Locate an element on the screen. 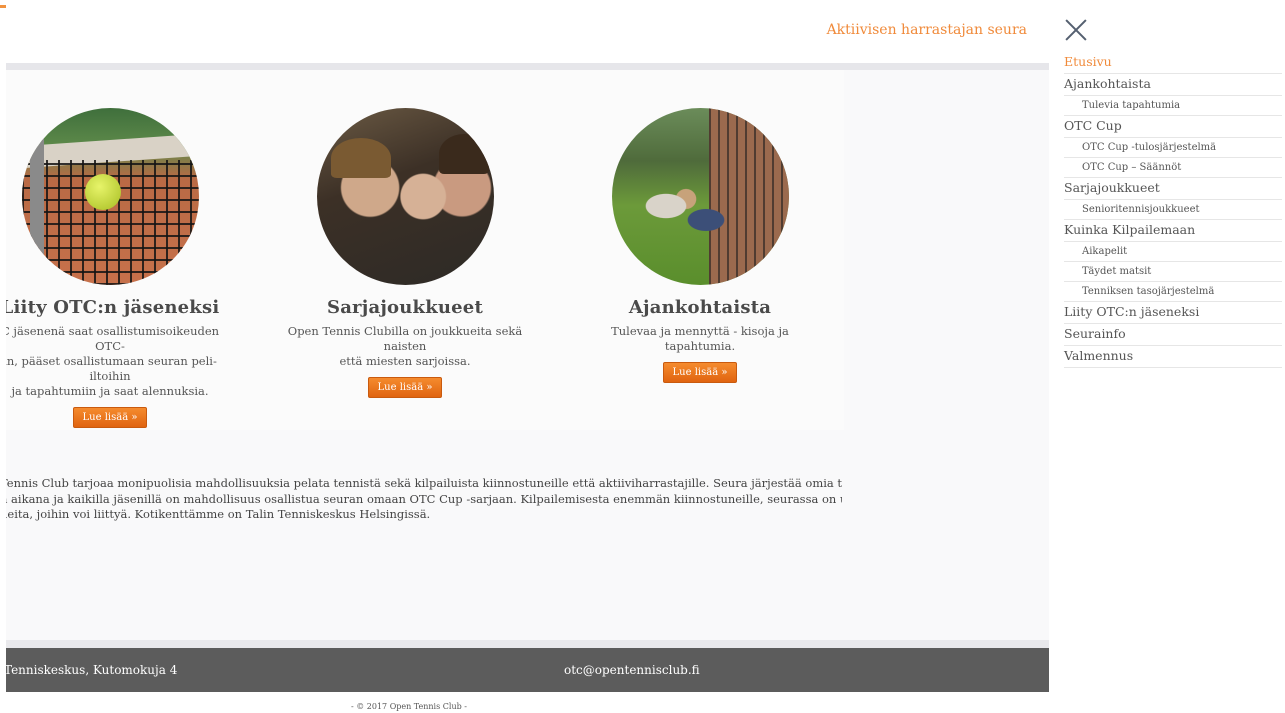 This screenshot has width=1285, height=713. nav-subitem-senioritennisjoukkueet: Senioritennisjoukkueet is located at coordinates (1173, 210).